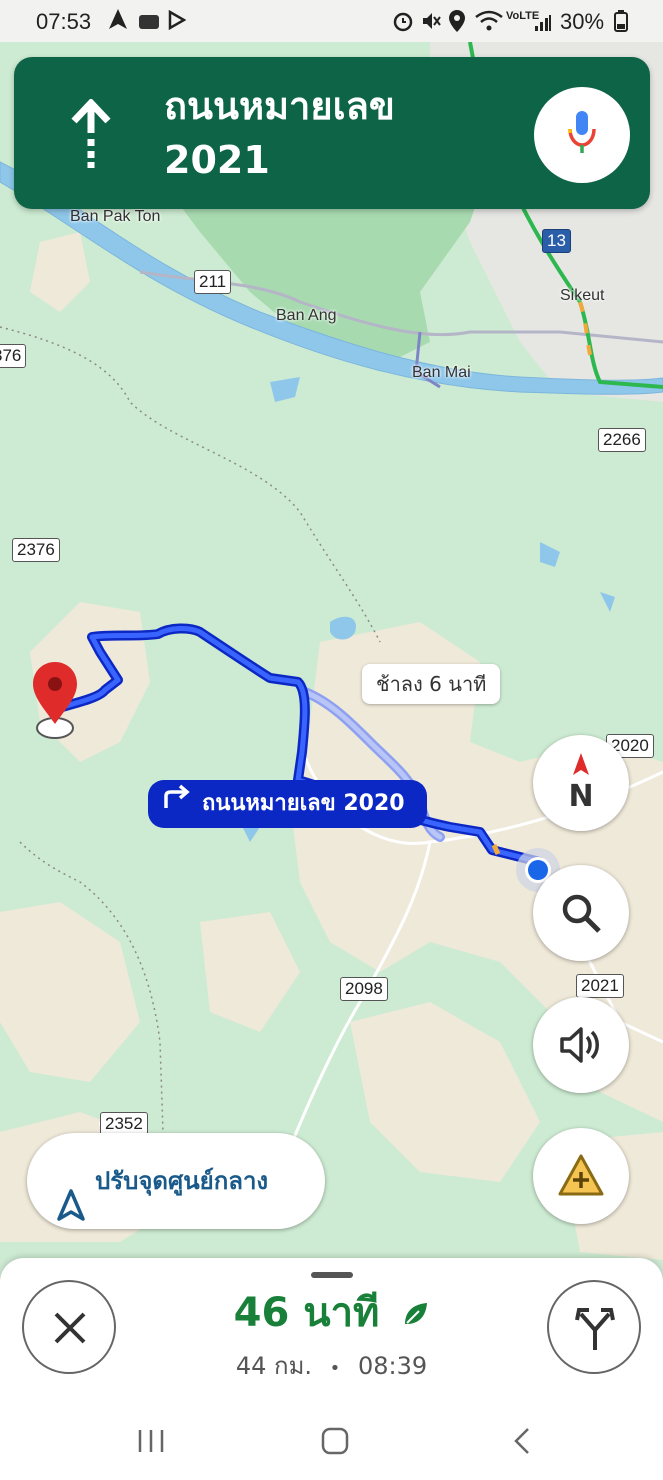 This screenshot has height=1480, width=663. I want to click on add-report-icon, so click(581, 1177).